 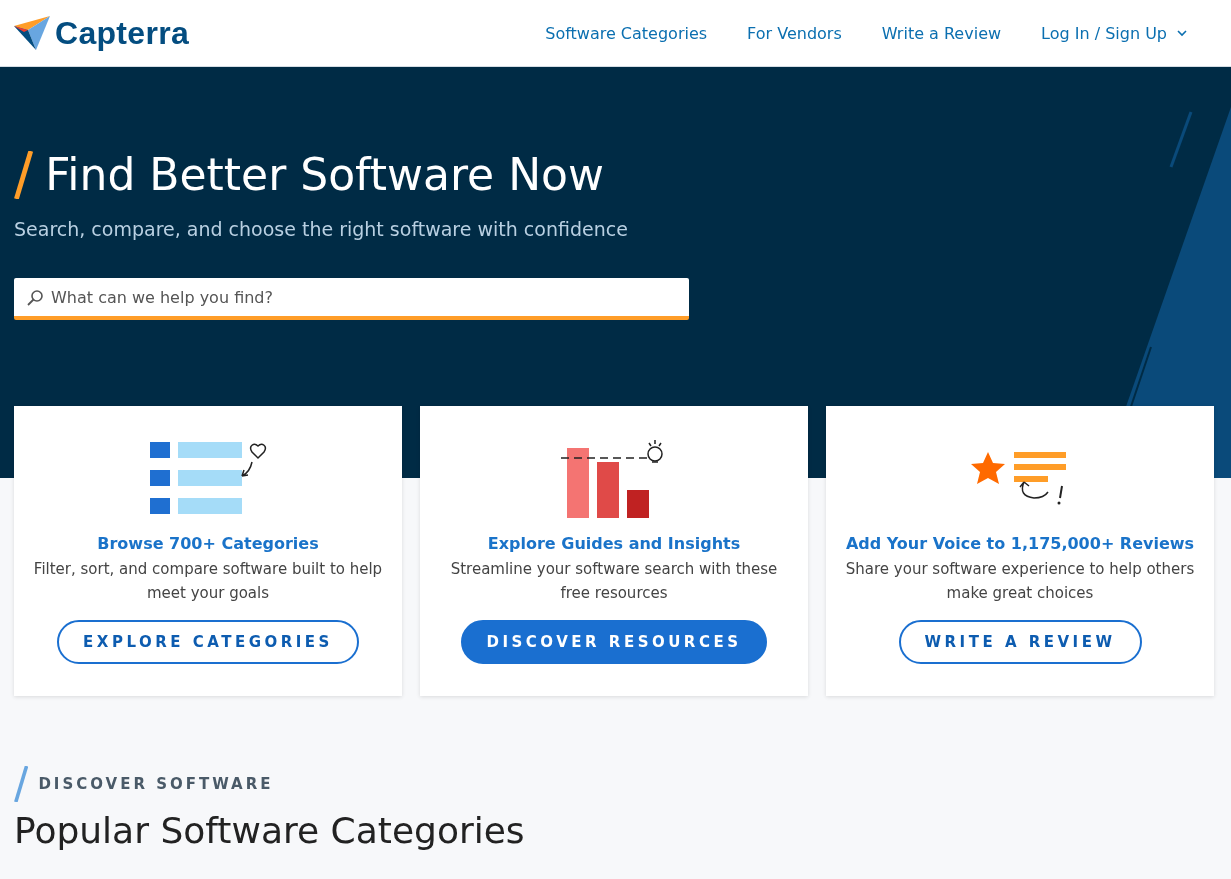 What do you see at coordinates (35, 298) in the screenshot?
I see `search-icon` at bounding box center [35, 298].